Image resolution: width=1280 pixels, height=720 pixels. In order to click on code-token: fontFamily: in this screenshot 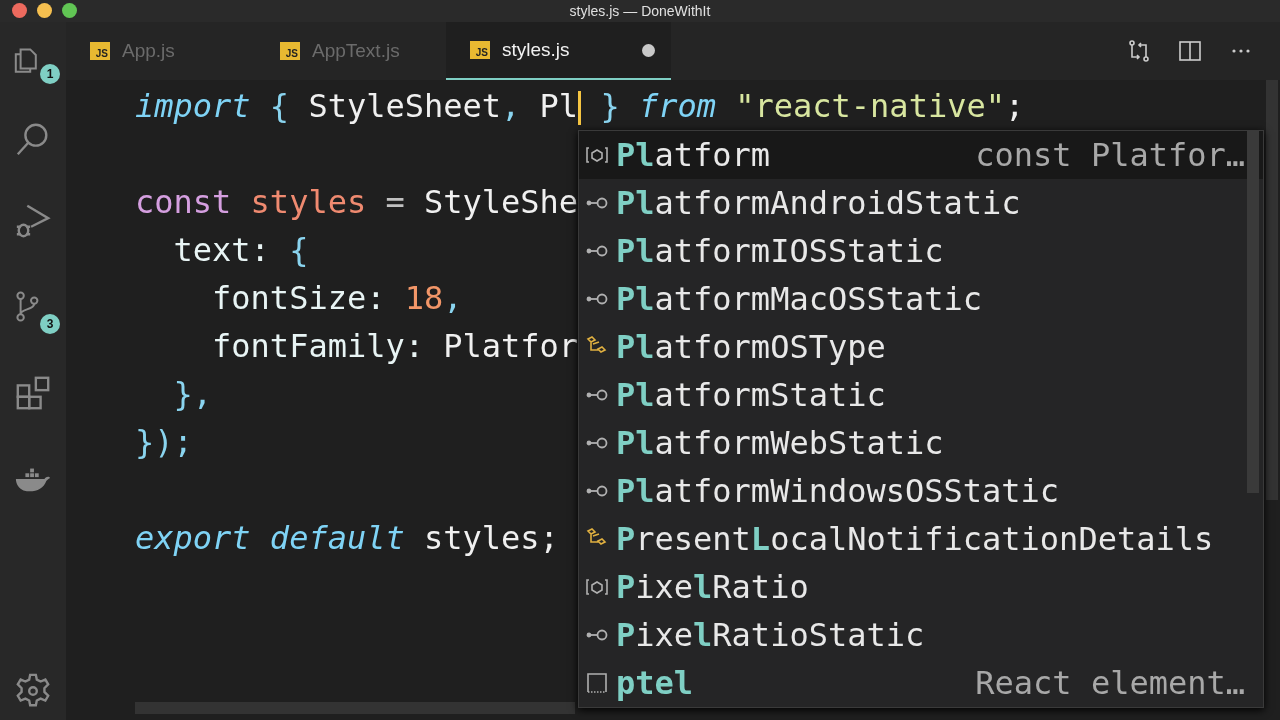, I will do `click(317, 346)`.